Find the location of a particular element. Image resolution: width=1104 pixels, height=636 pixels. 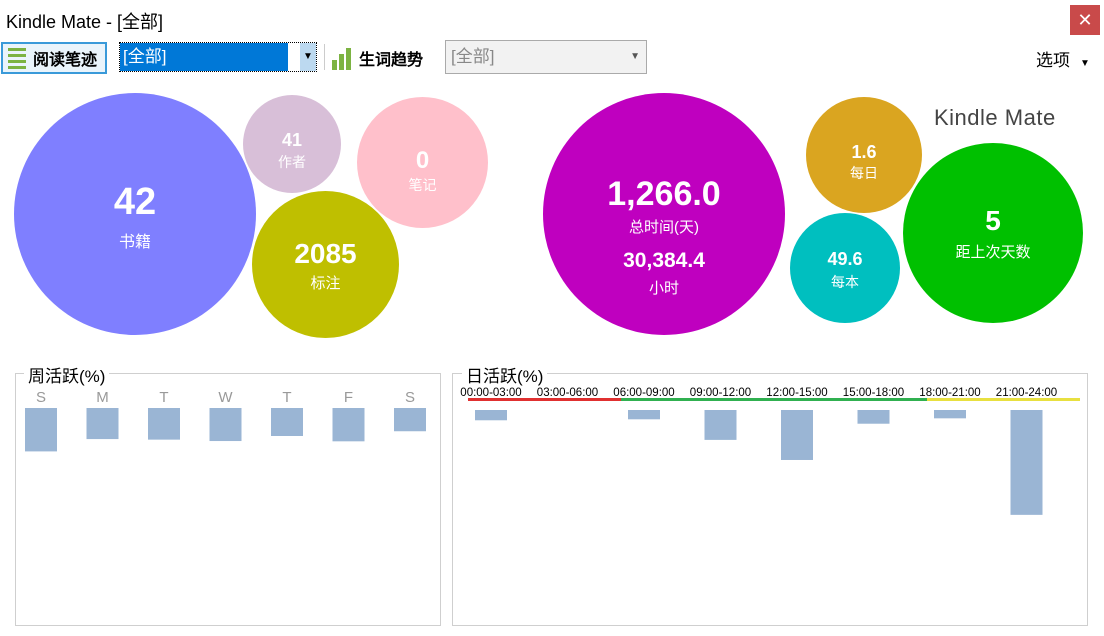

notes-bubble: 0 笔记 is located at coordinates (422, 162).